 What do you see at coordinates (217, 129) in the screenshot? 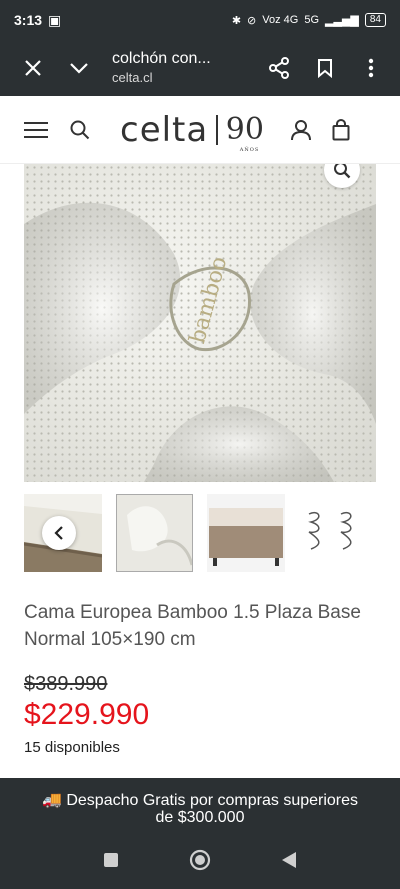
I see `logo-separator` at bounding box center [217, 129].